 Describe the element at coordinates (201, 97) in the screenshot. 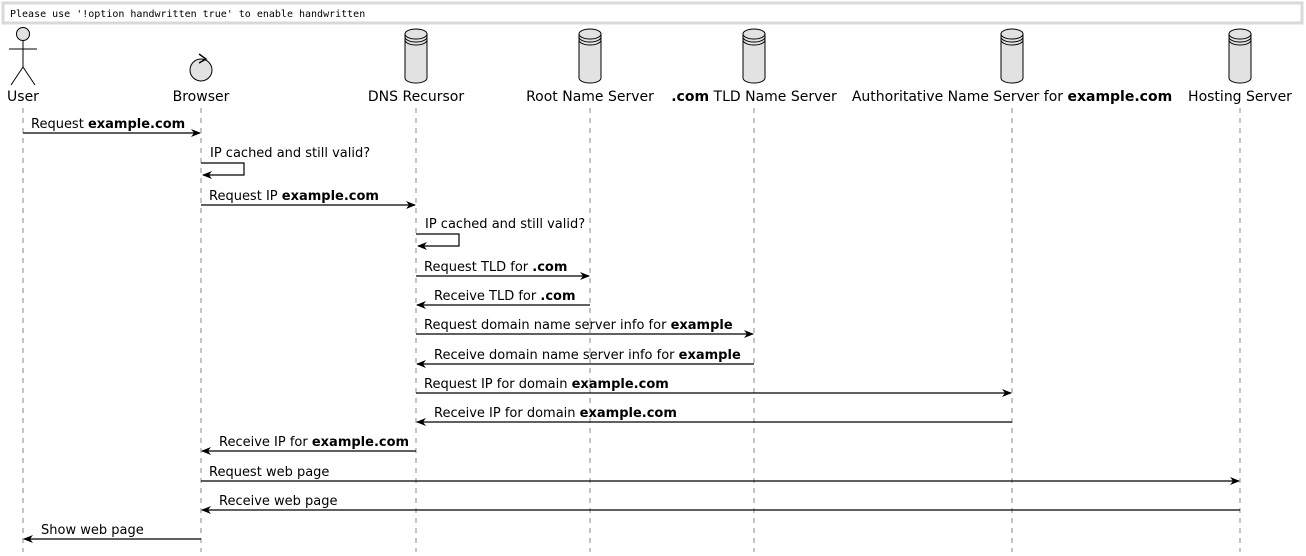

I see `participant-label: Browser` at that location.